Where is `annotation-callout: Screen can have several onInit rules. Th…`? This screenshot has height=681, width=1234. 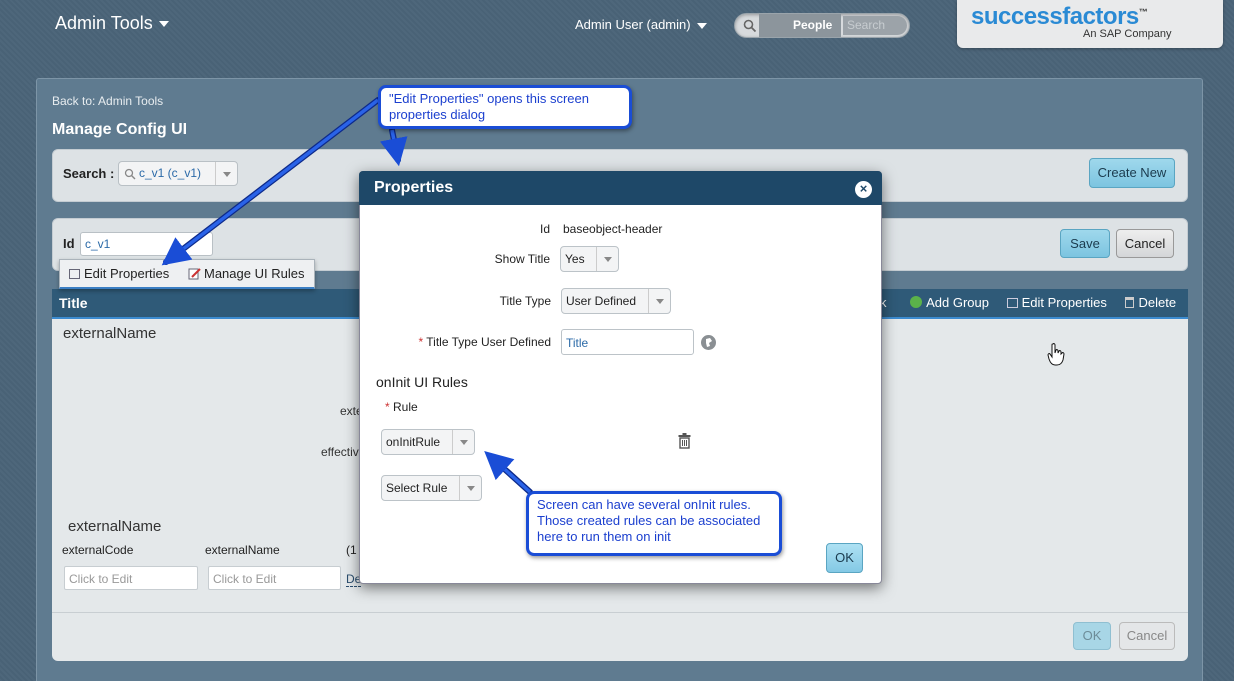
annotation-callout: Screen can have several onInit rules. Th… is located at coordinates (654, 523).